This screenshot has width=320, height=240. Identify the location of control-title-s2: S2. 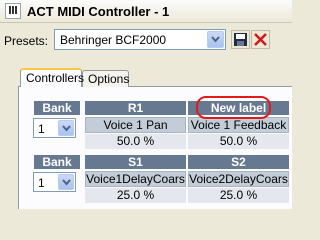
(238, 162).